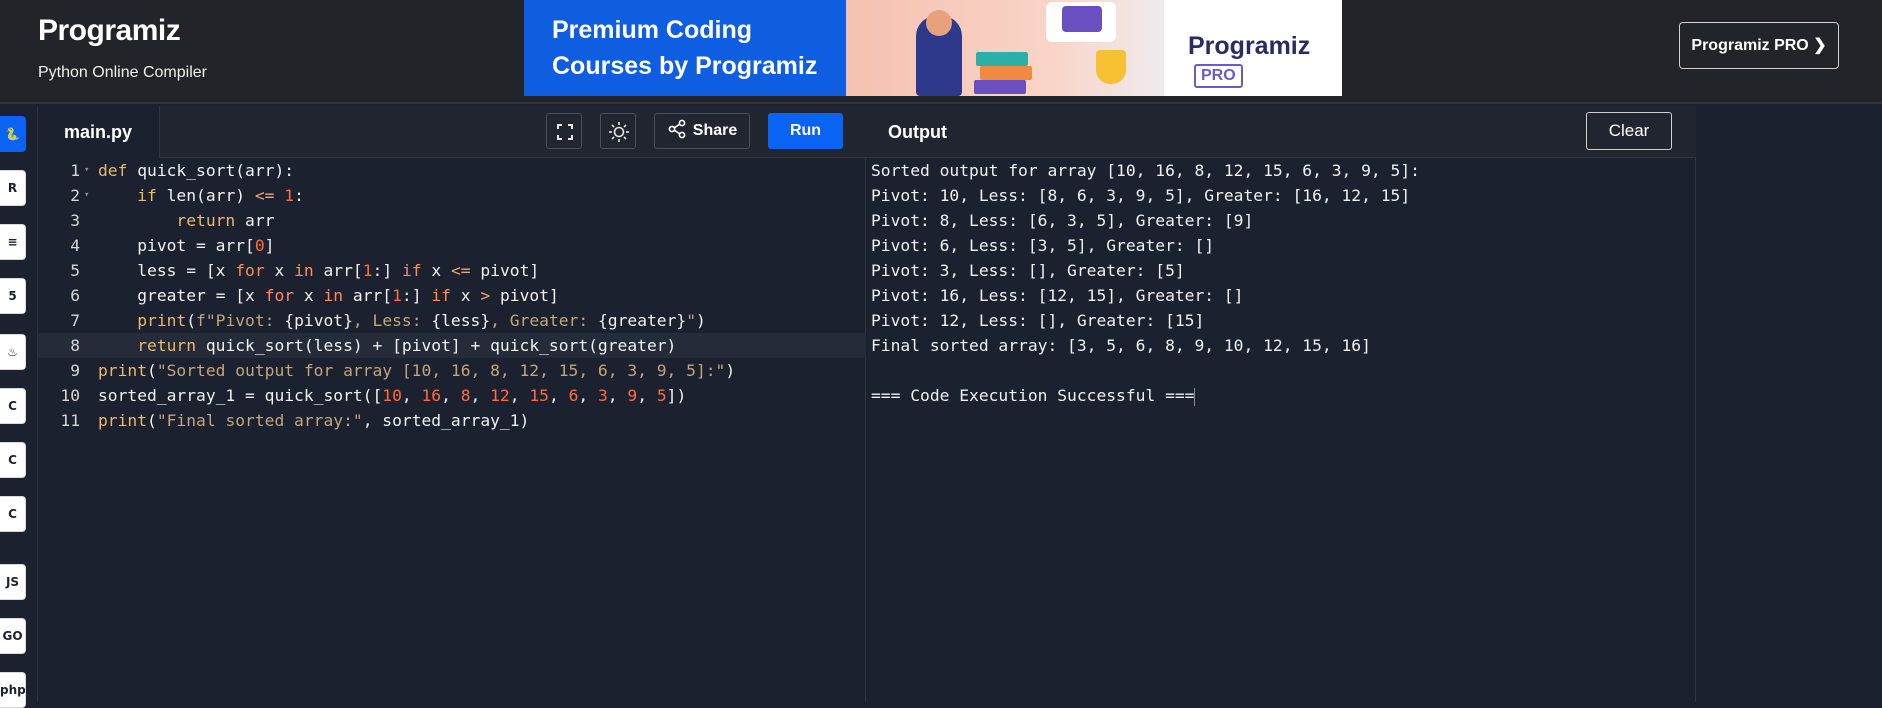  Describe the element at coordinates (1033, 395) in the screenshot. I see `execution-status: === Code Execution Successful ===` at that location.